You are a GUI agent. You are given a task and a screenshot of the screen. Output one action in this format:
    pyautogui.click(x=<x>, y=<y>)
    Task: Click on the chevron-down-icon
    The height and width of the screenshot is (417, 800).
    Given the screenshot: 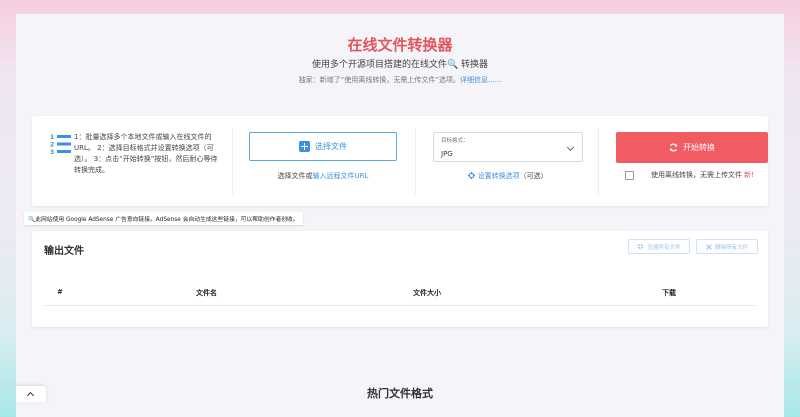 What is the action you would take?
    pyautogui.click(x=570, y=147)
    